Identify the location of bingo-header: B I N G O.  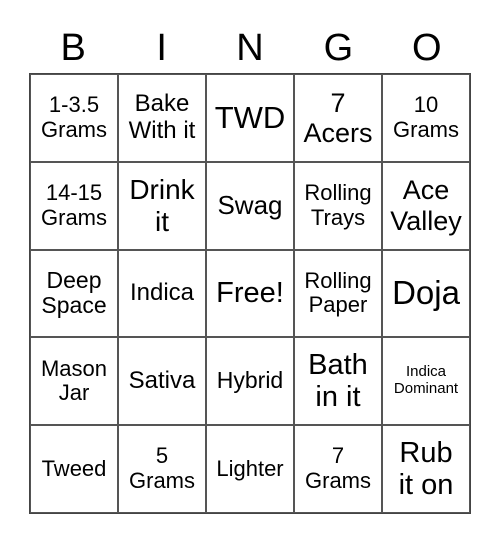
(250, 48).